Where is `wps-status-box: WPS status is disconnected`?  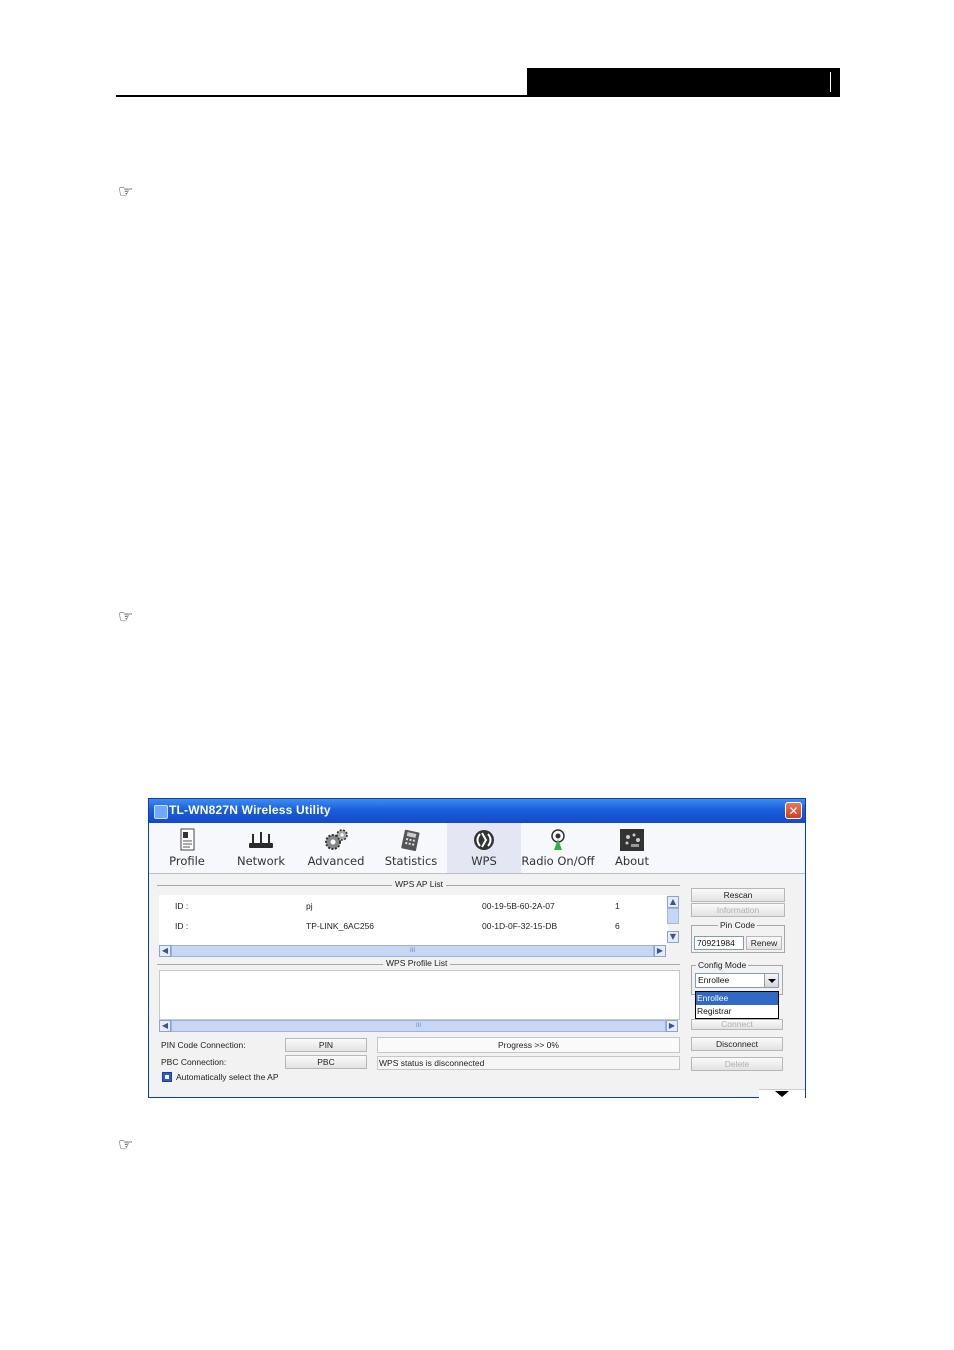
wps-status-box: WPS status is disconnected is located at coordinates (528, 1063).